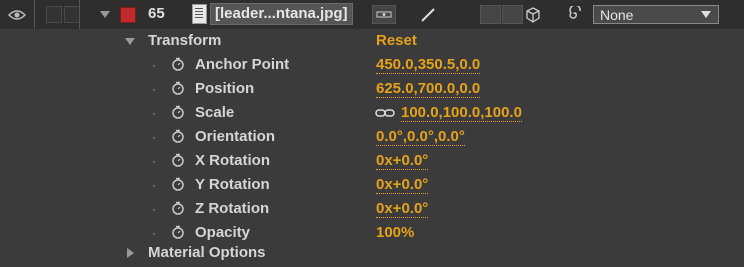 The width and height of the screenshot is (744, 267). What do you see at coordinates (372, 137) in the screenshot?
I see `orientation-row: Orientation 0.0°,0.0°,0.0°` at bounding box center [372, 137].